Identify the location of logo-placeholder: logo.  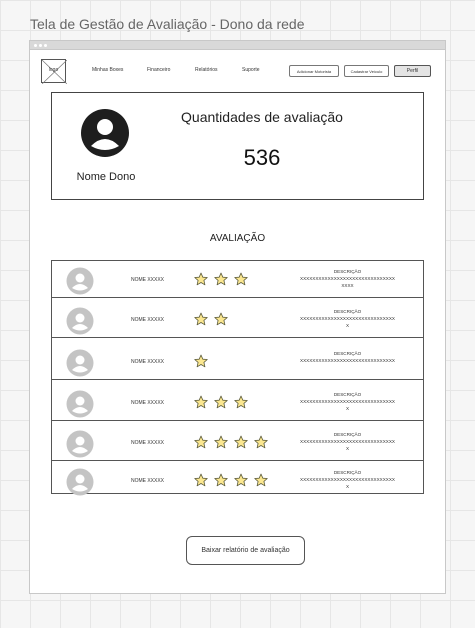
(54, 71).